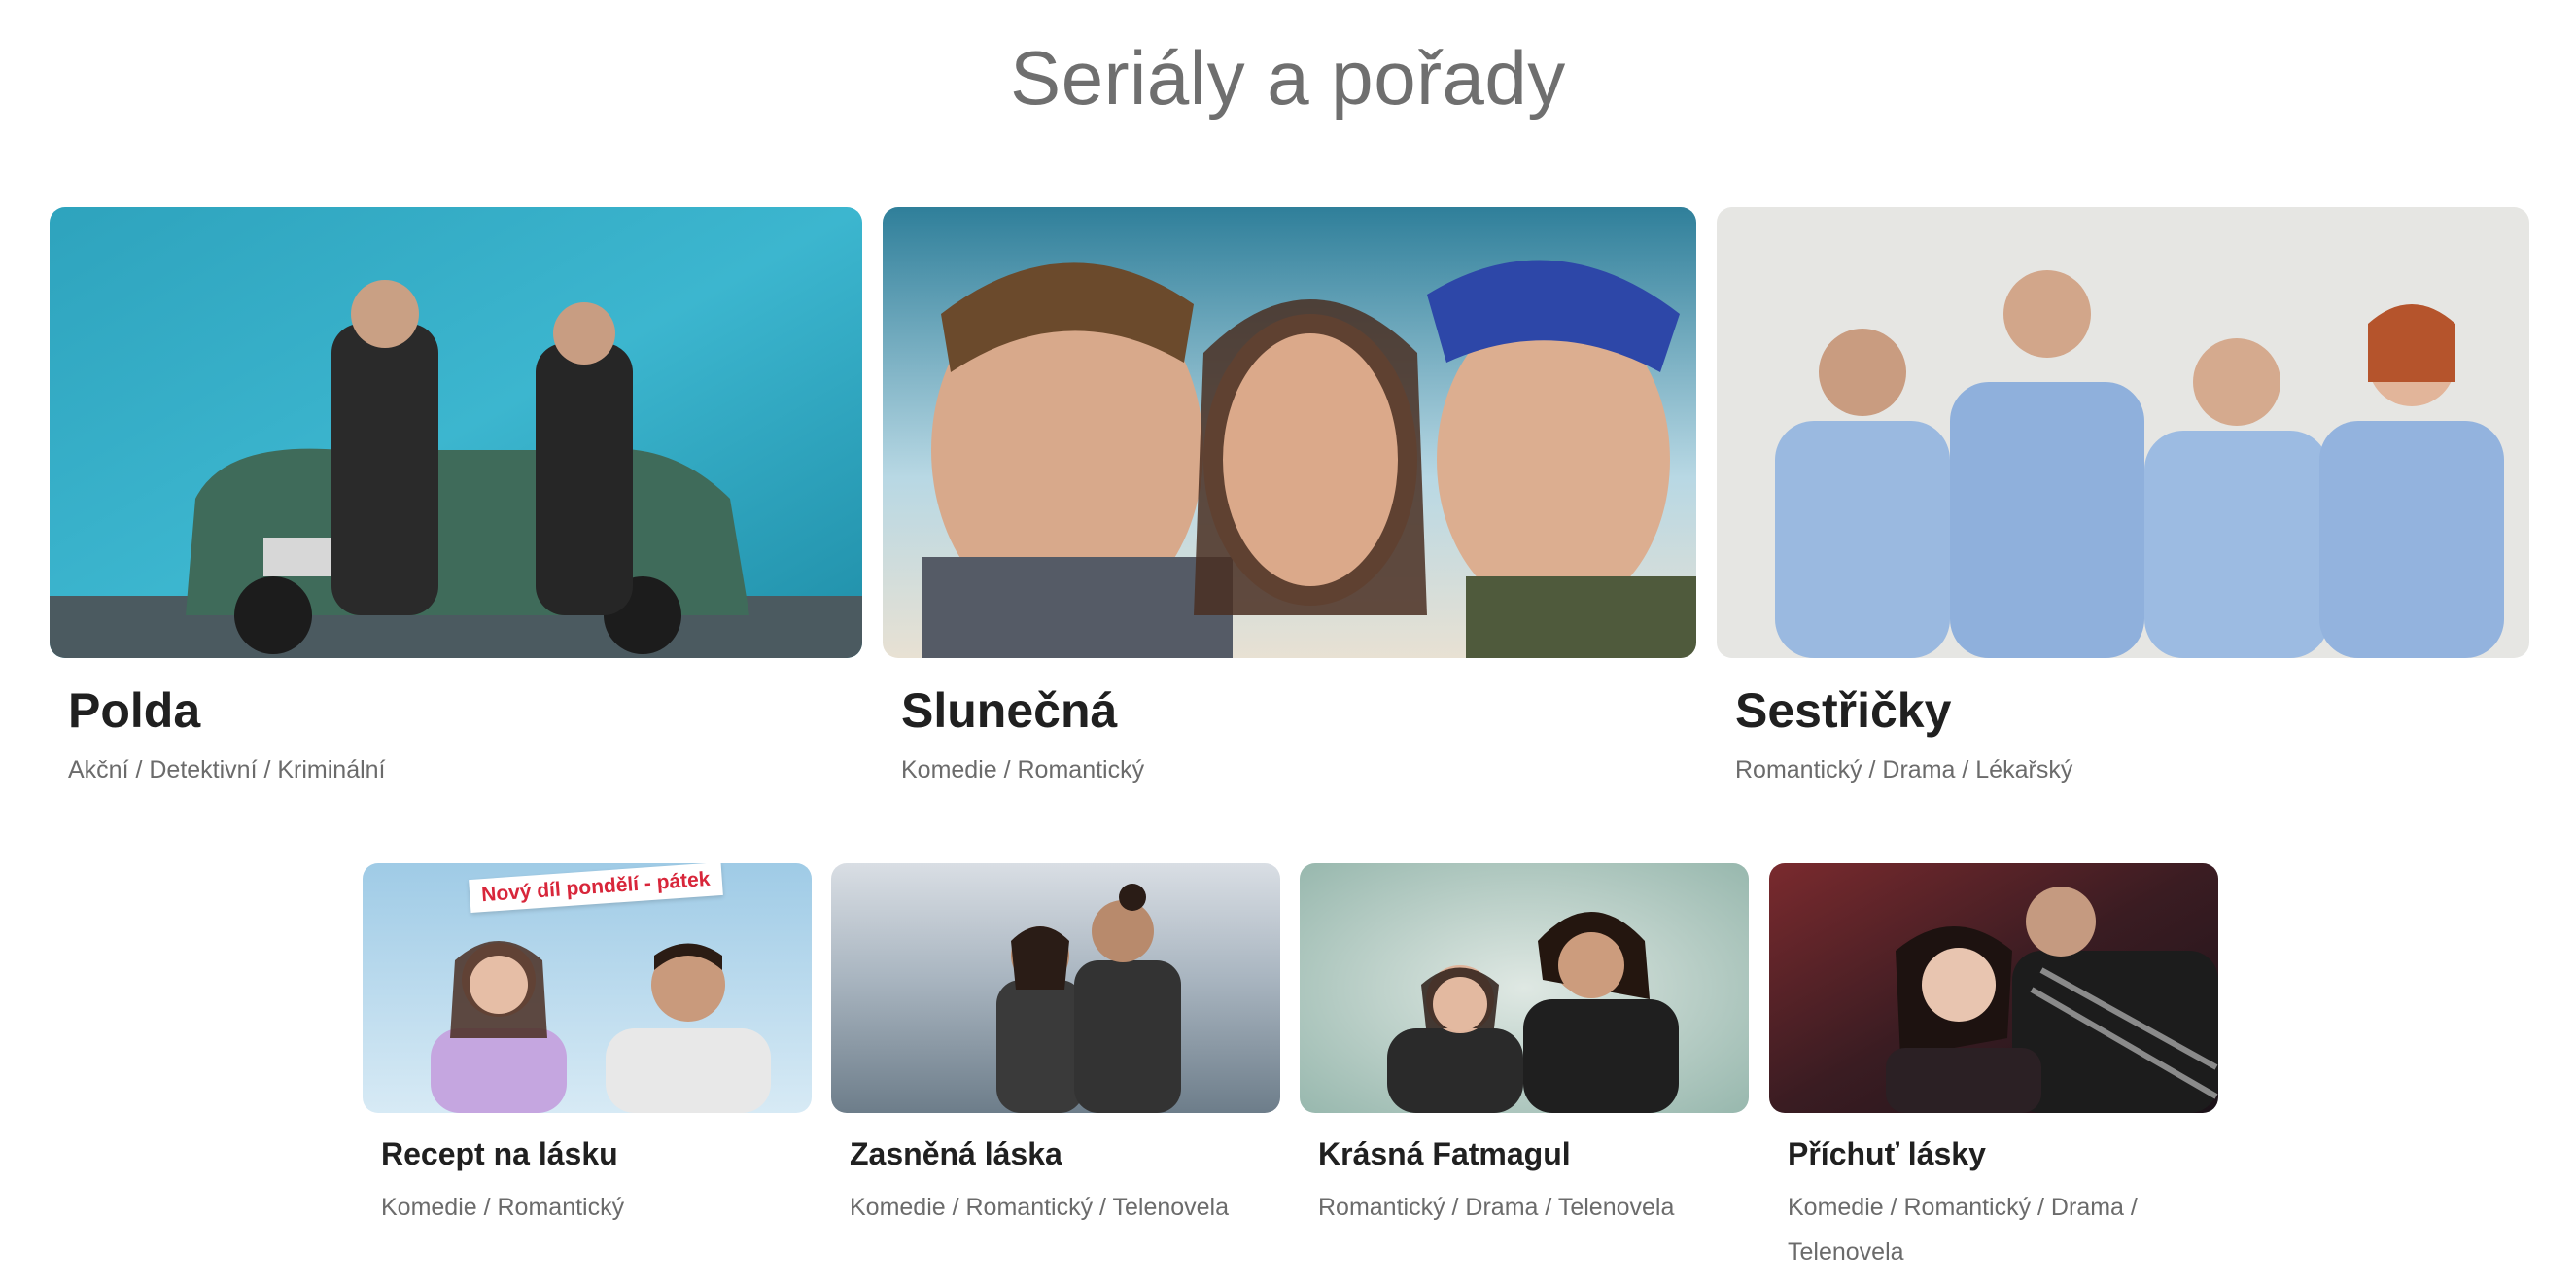 This screenshot has width=2576, height=1287. I want to click on show-poster-krasna-fatmagul, so click(1524, 988).